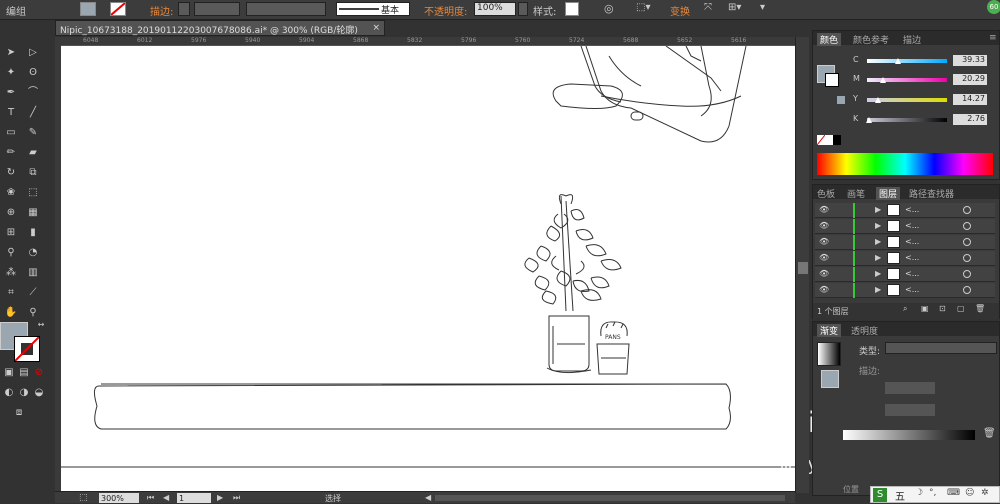 The height and width of the screenshot is (504, 1000). Describe the element at coordinates (969, 493) in the screenshot. I see `ime-user-icon: ☺` at that location.